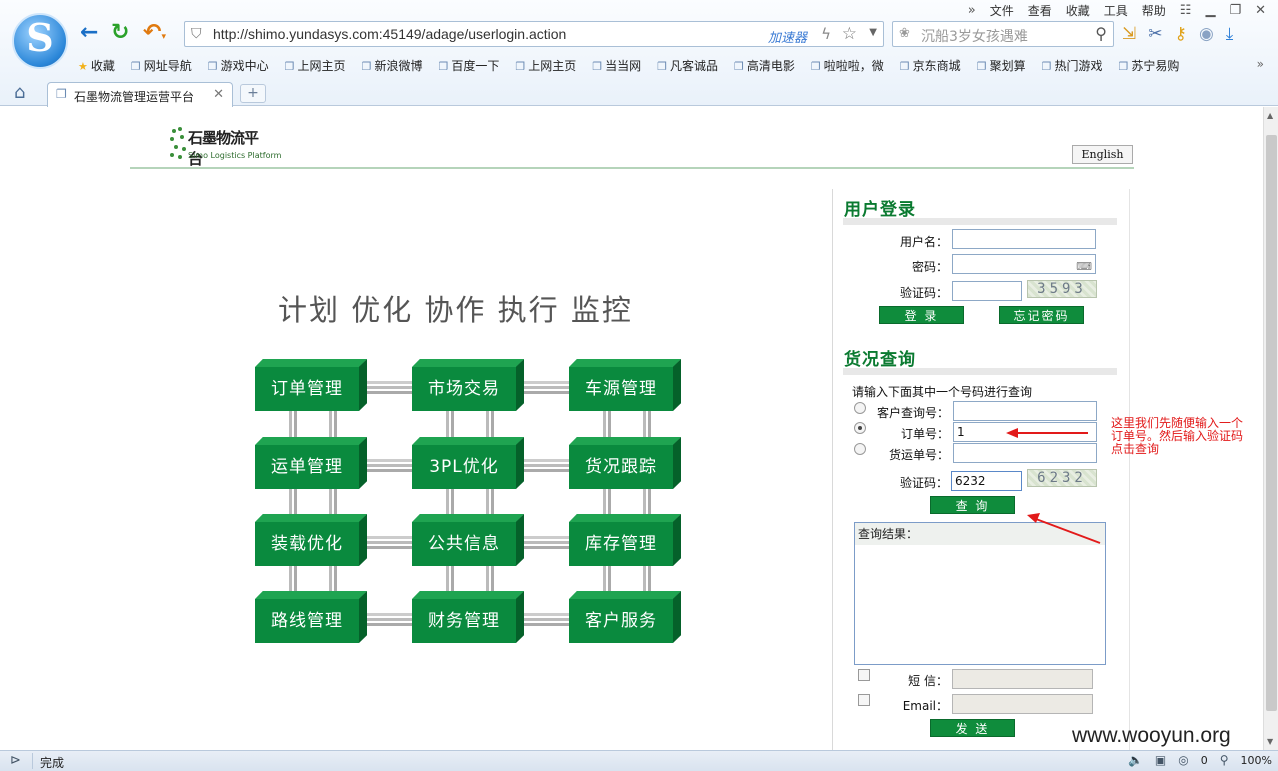 Image resolution: width=1278 pixels, height=771 pixels. What do you see at coordinates (1072, 65) in the screenshot?
I see `bookmark-item: 热门游戏` at bounding box center [1072, 65].